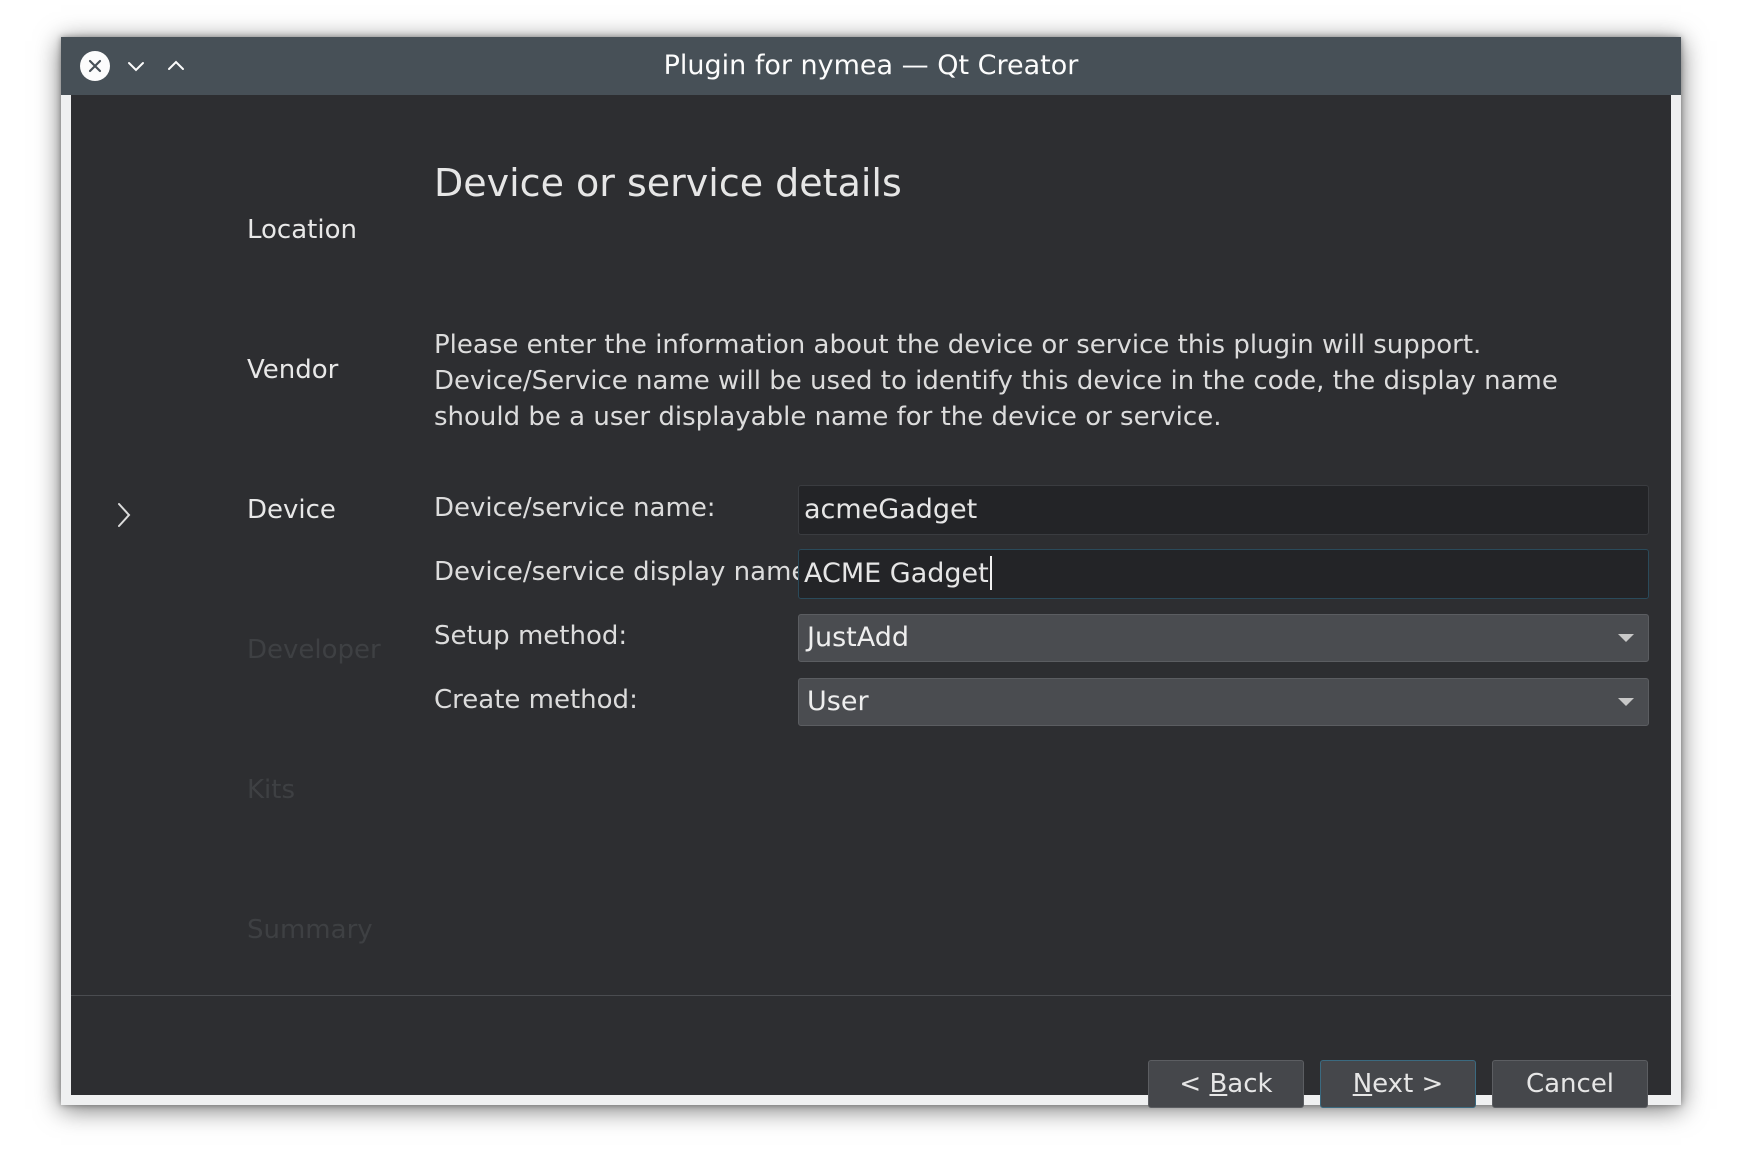 Image resolution: width=1742 pixels, height=1166 pixels. I want to click on text-caret, so click(990, 572).